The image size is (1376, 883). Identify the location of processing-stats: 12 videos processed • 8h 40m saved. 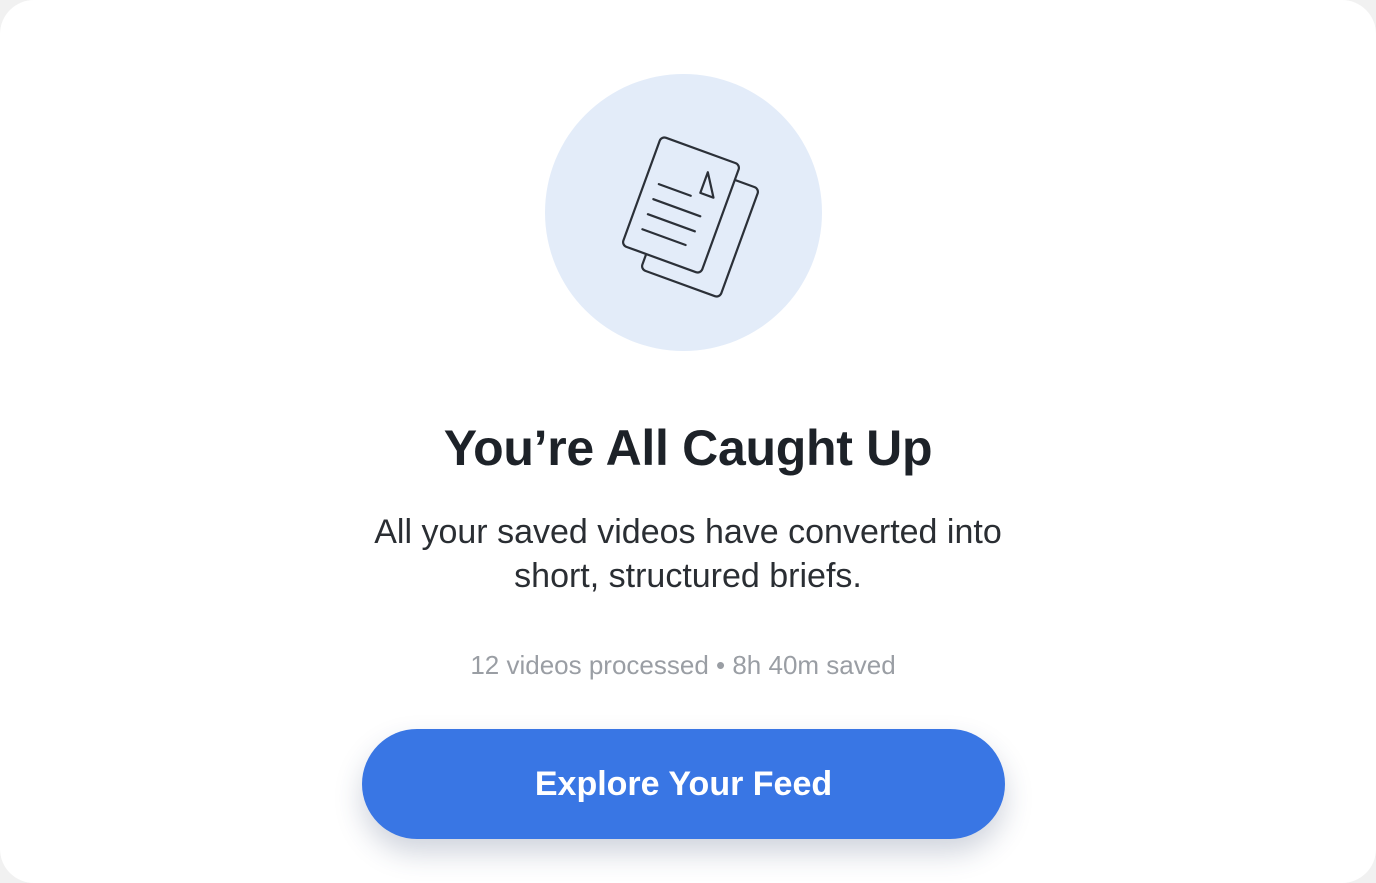
(683, 665).